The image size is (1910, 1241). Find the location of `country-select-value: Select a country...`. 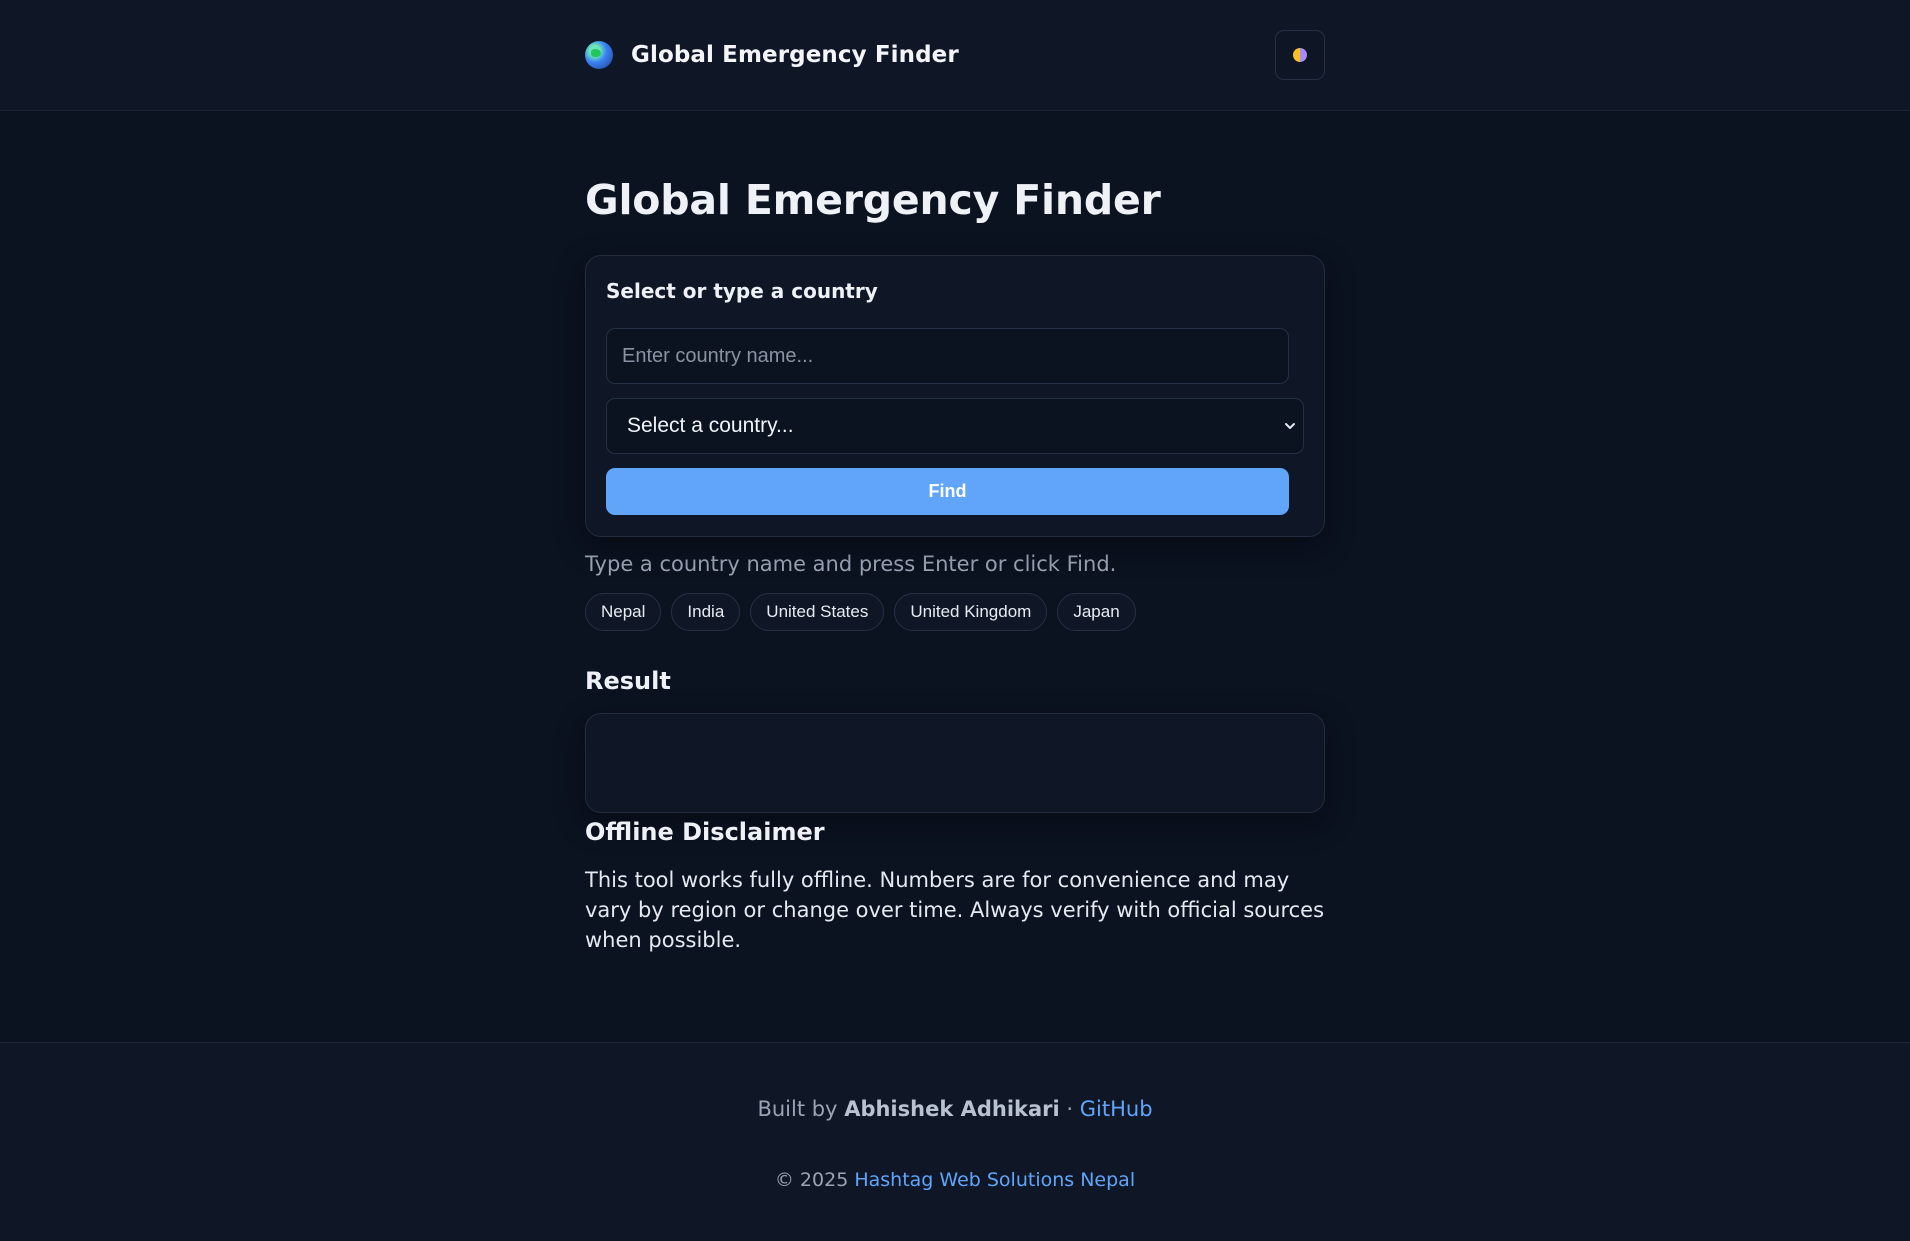

country-select-value: Select a country... is located at coordinates (710, 425).